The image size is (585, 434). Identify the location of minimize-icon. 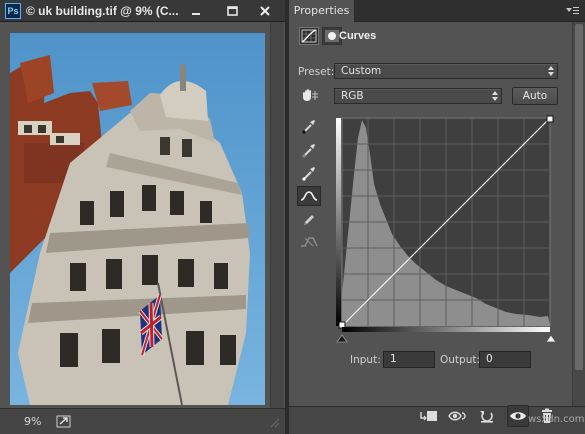
(196, 14).